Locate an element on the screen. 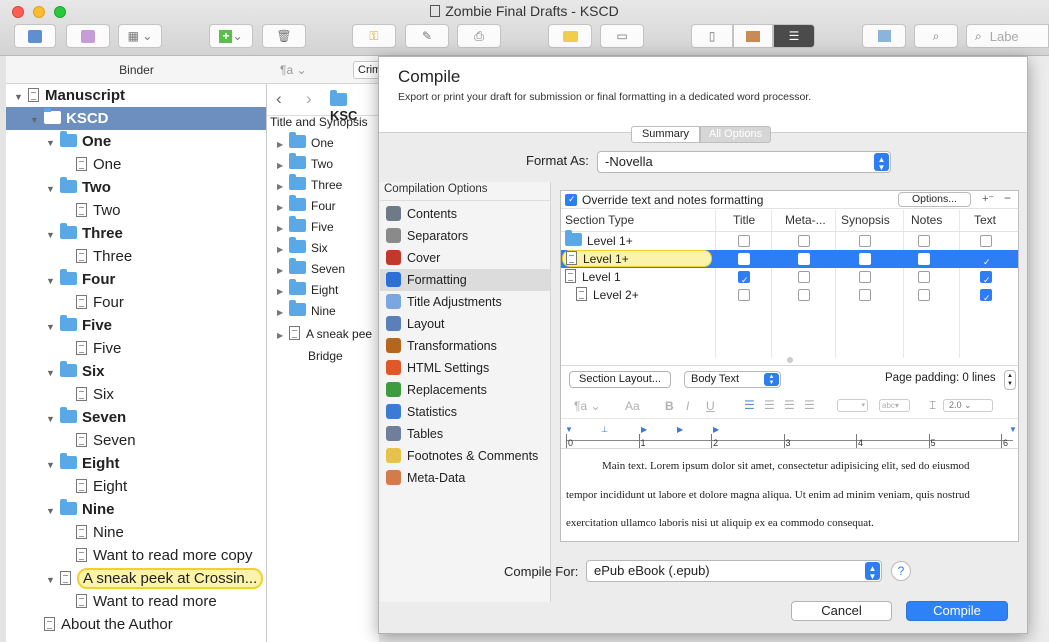  binder-document-row: Nine is located at coordinates (136, 532).